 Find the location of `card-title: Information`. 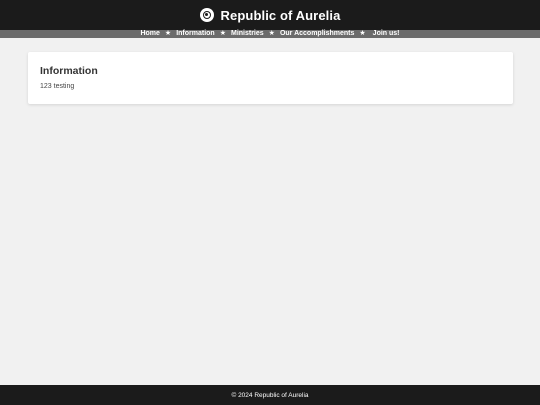

card-title: Information is located at coordinates (69, 71).